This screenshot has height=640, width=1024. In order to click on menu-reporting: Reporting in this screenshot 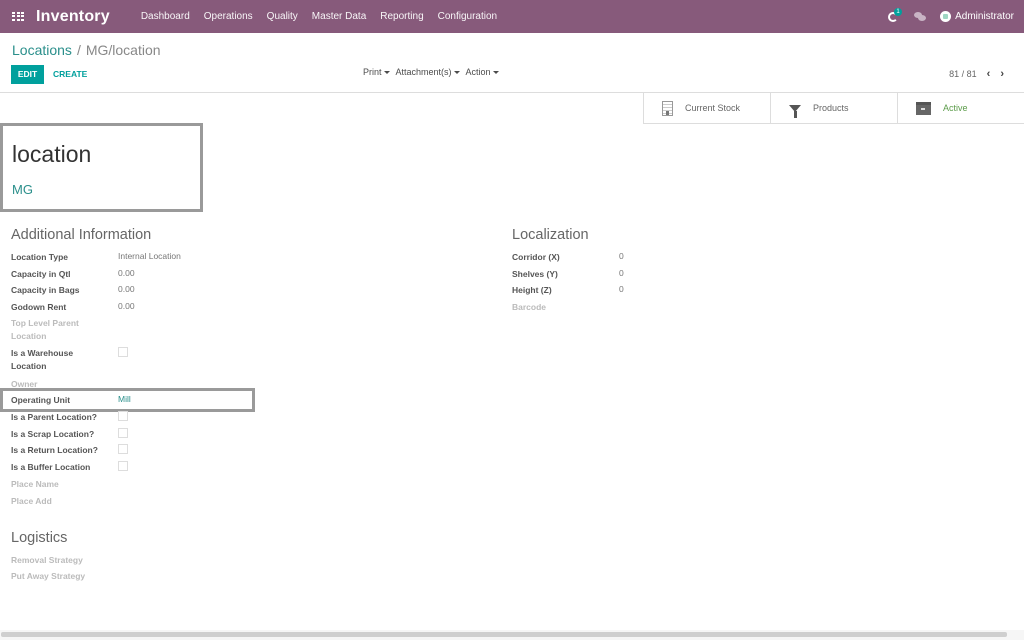, I will do `click(401, 16)`.